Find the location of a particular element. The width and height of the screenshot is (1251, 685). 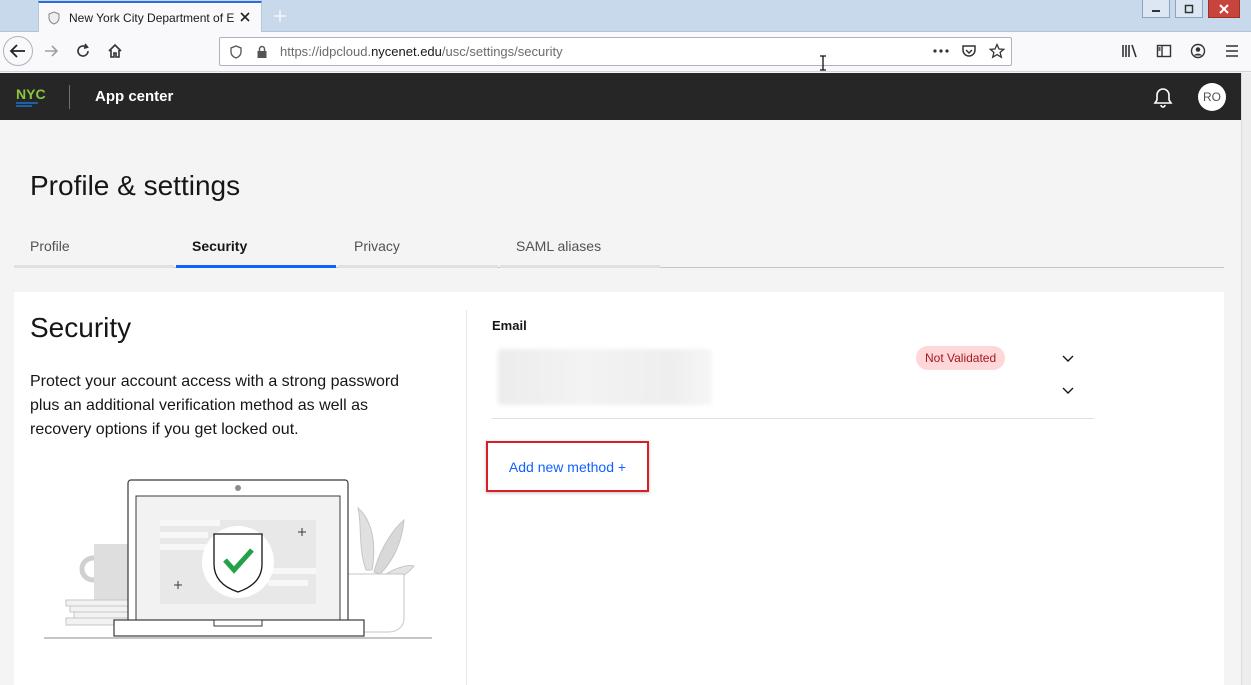

email-label: Email is located at coordinates (509, 325).